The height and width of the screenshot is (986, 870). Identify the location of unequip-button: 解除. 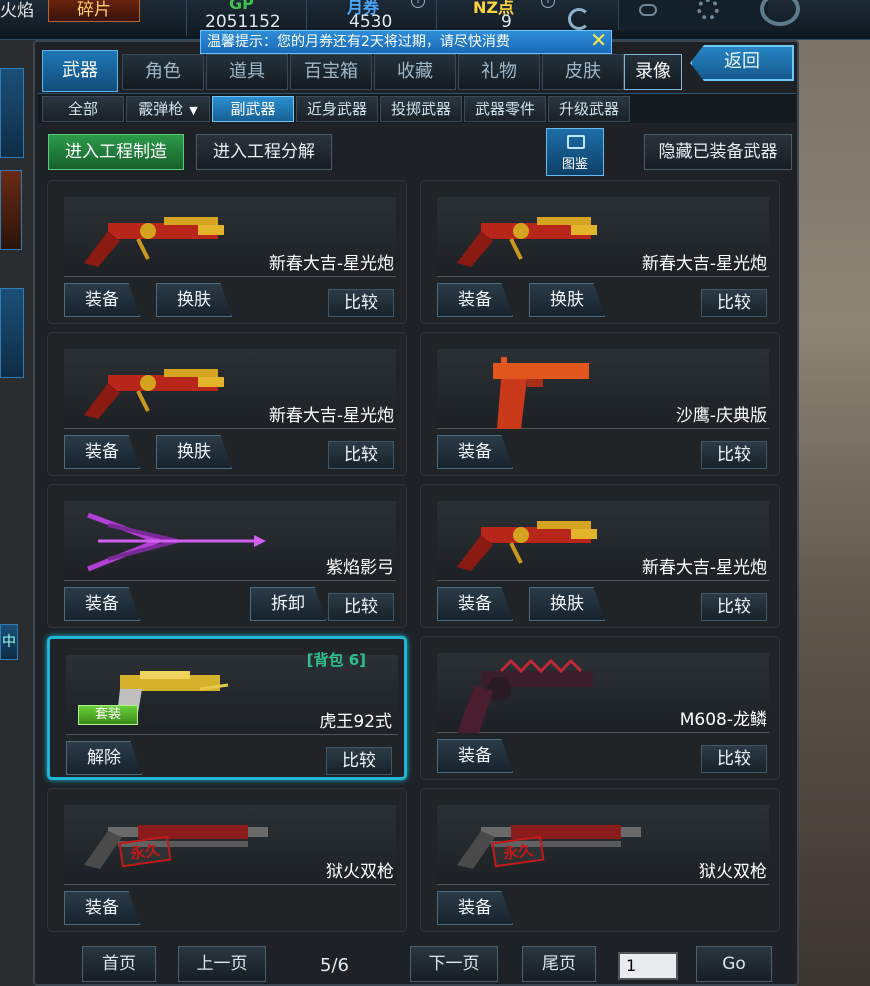
(104, 758).